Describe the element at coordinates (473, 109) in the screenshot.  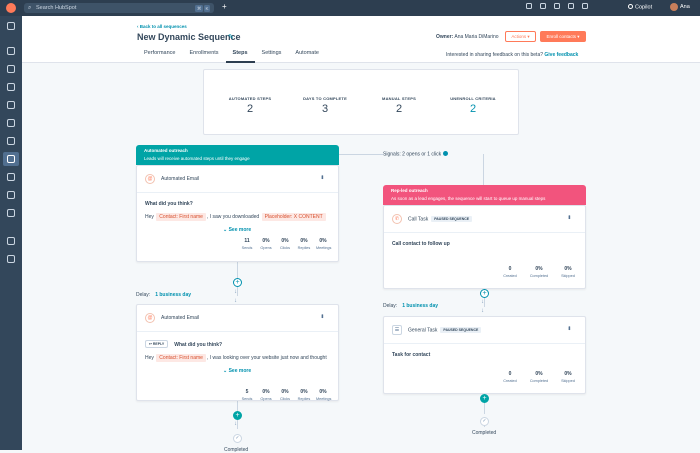
I see `stat-value-link: 2` at that location.